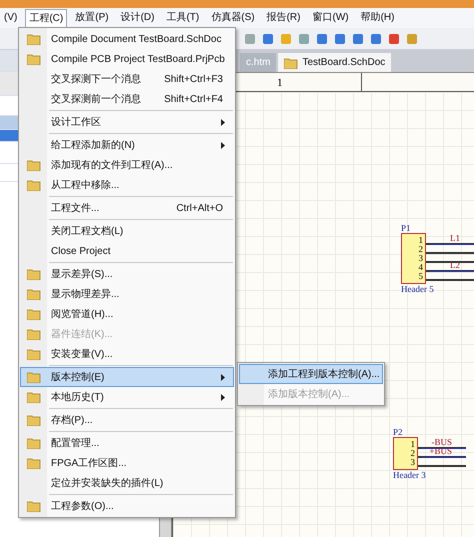 The image size is (474, 537). What do you see at coordinates (127, 145) in the screenshot?
I see `menu-item: 给工程添加新的(N)` at bounding box center [127, 145].